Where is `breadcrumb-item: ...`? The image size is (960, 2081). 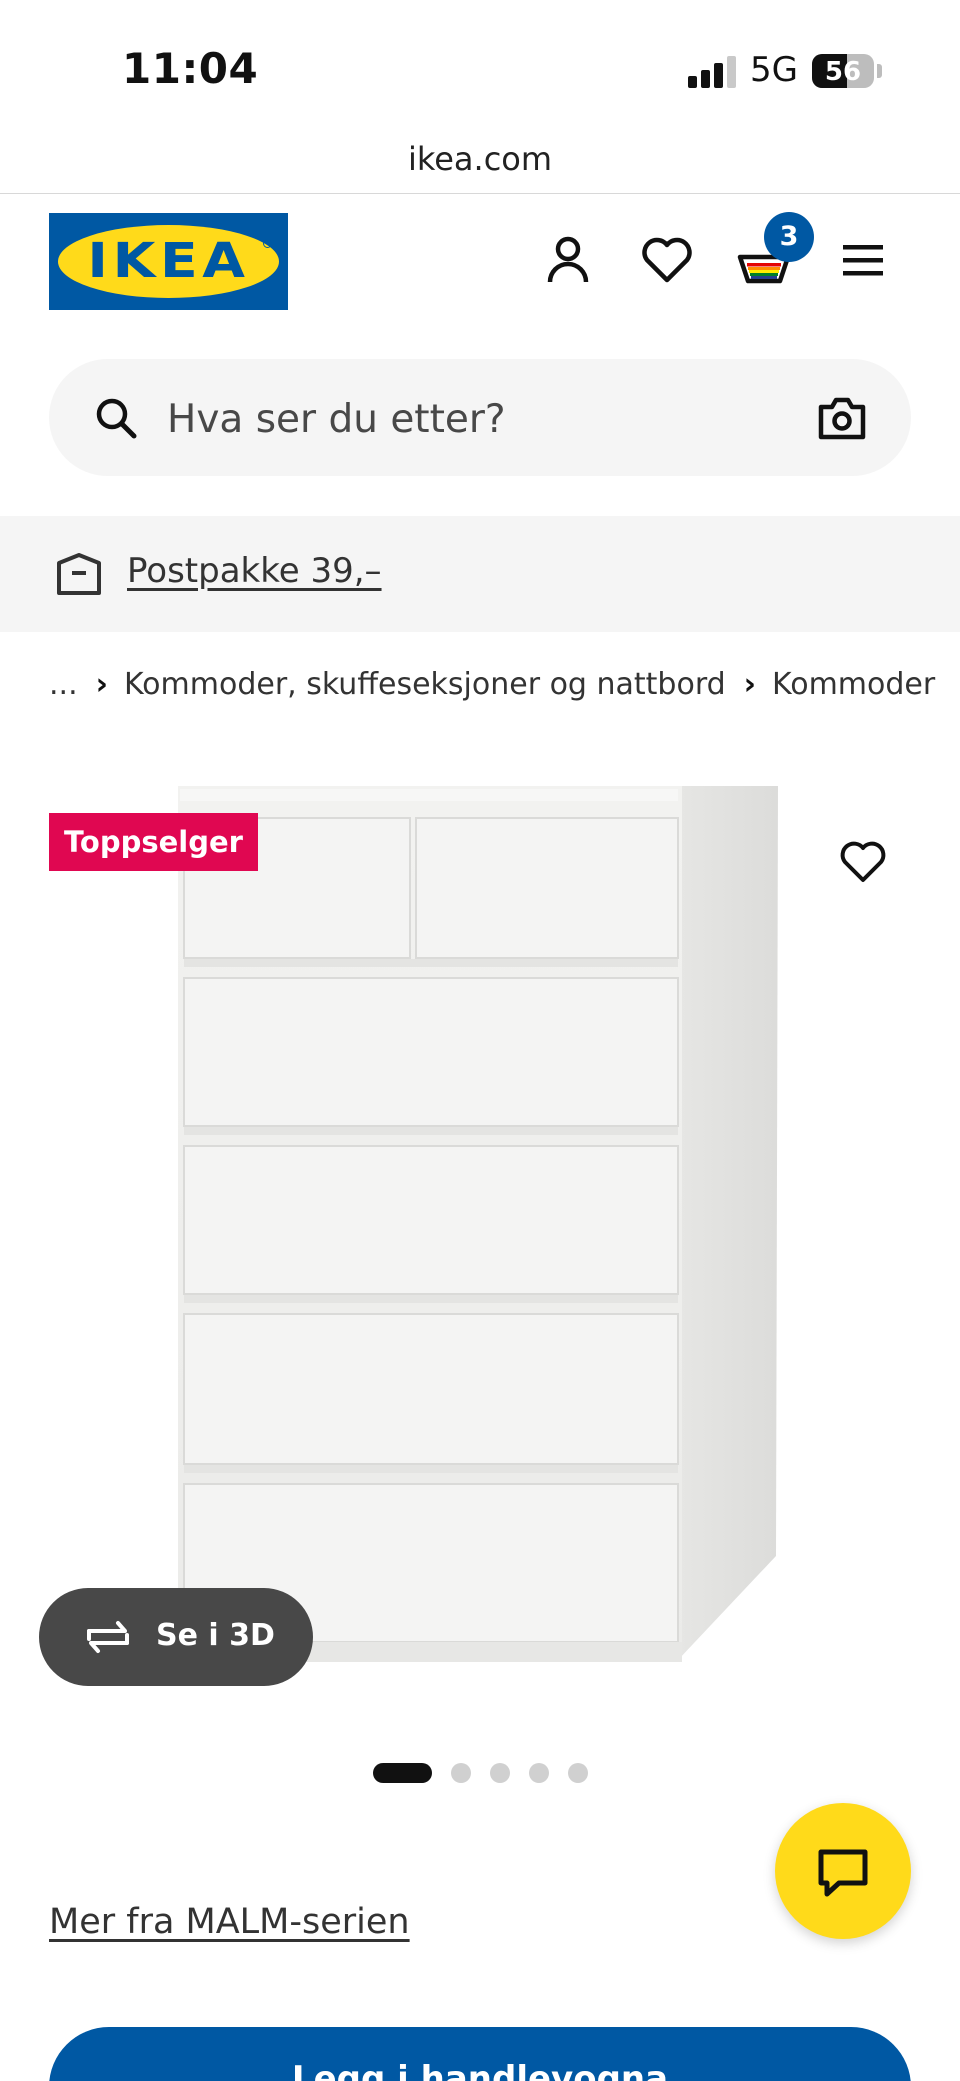 breadcrumb-item: ... is located at coordinates (63, 684).